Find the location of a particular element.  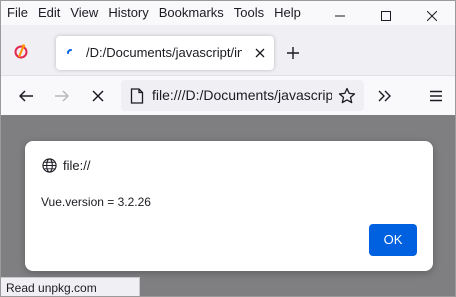

window-controls is located at coordinates (386, 16).